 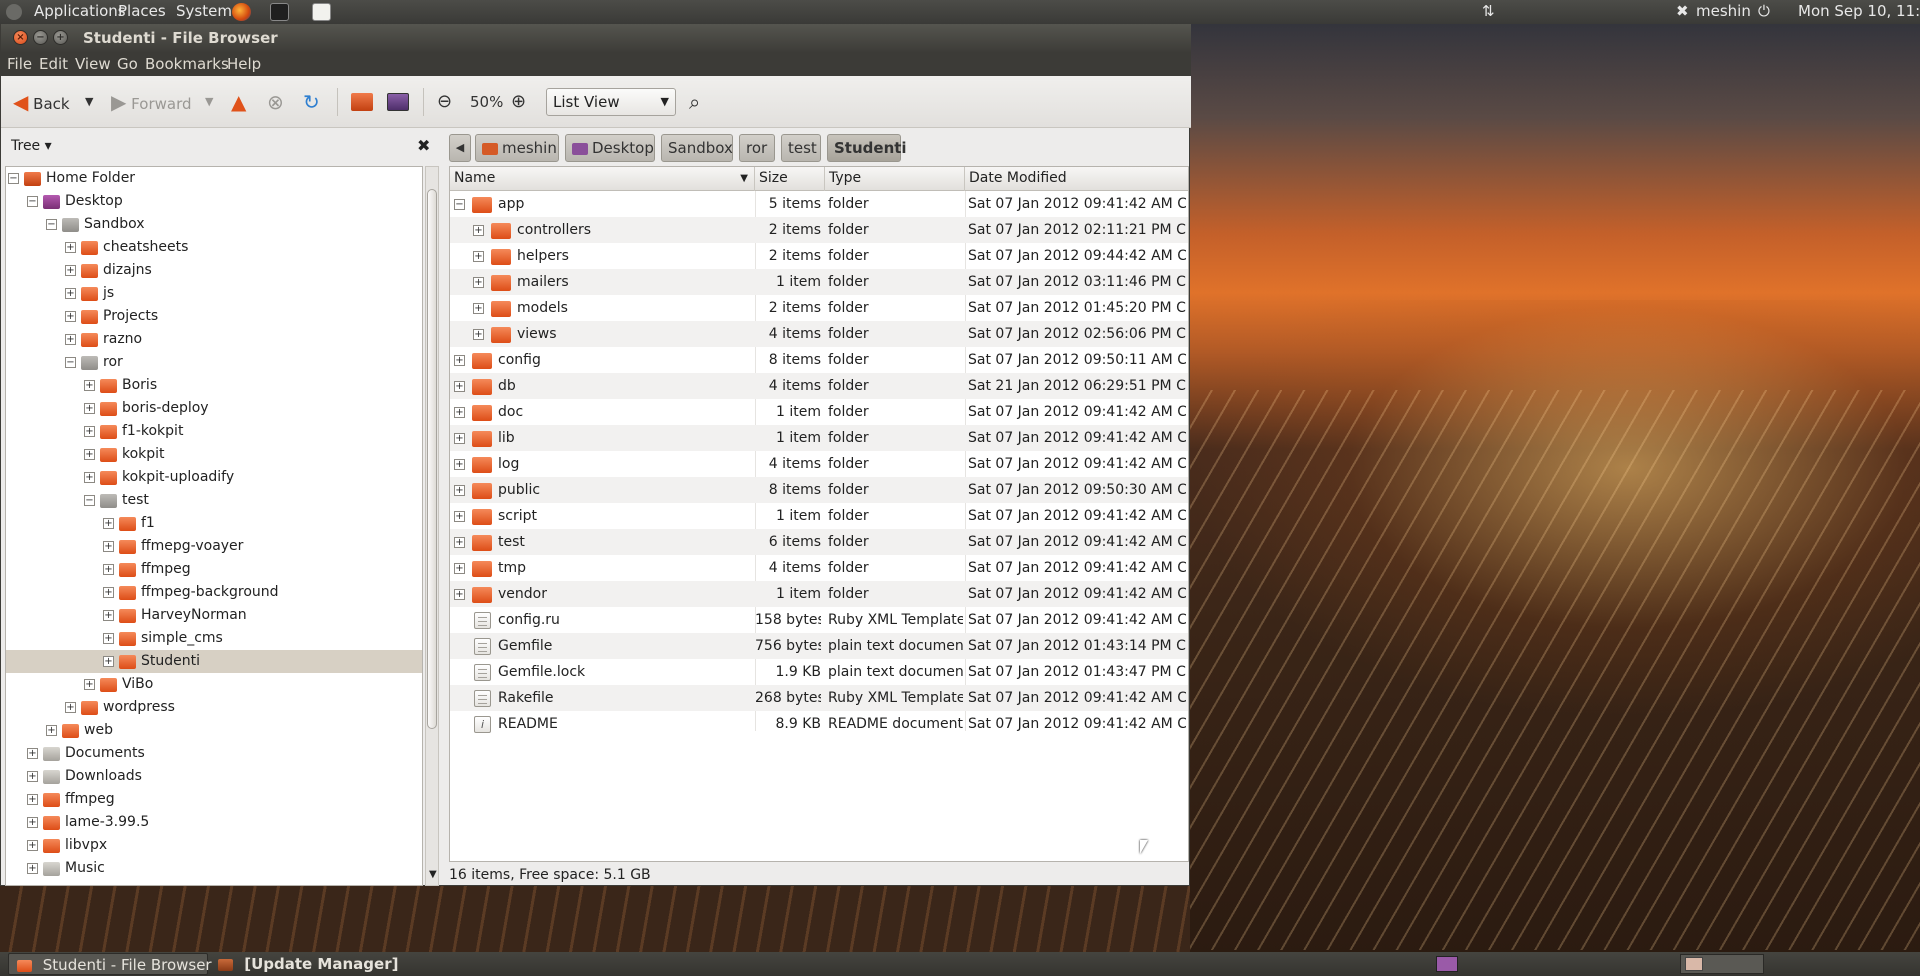 I want to click on user-name: meshin, so click(x=1723, y=12).